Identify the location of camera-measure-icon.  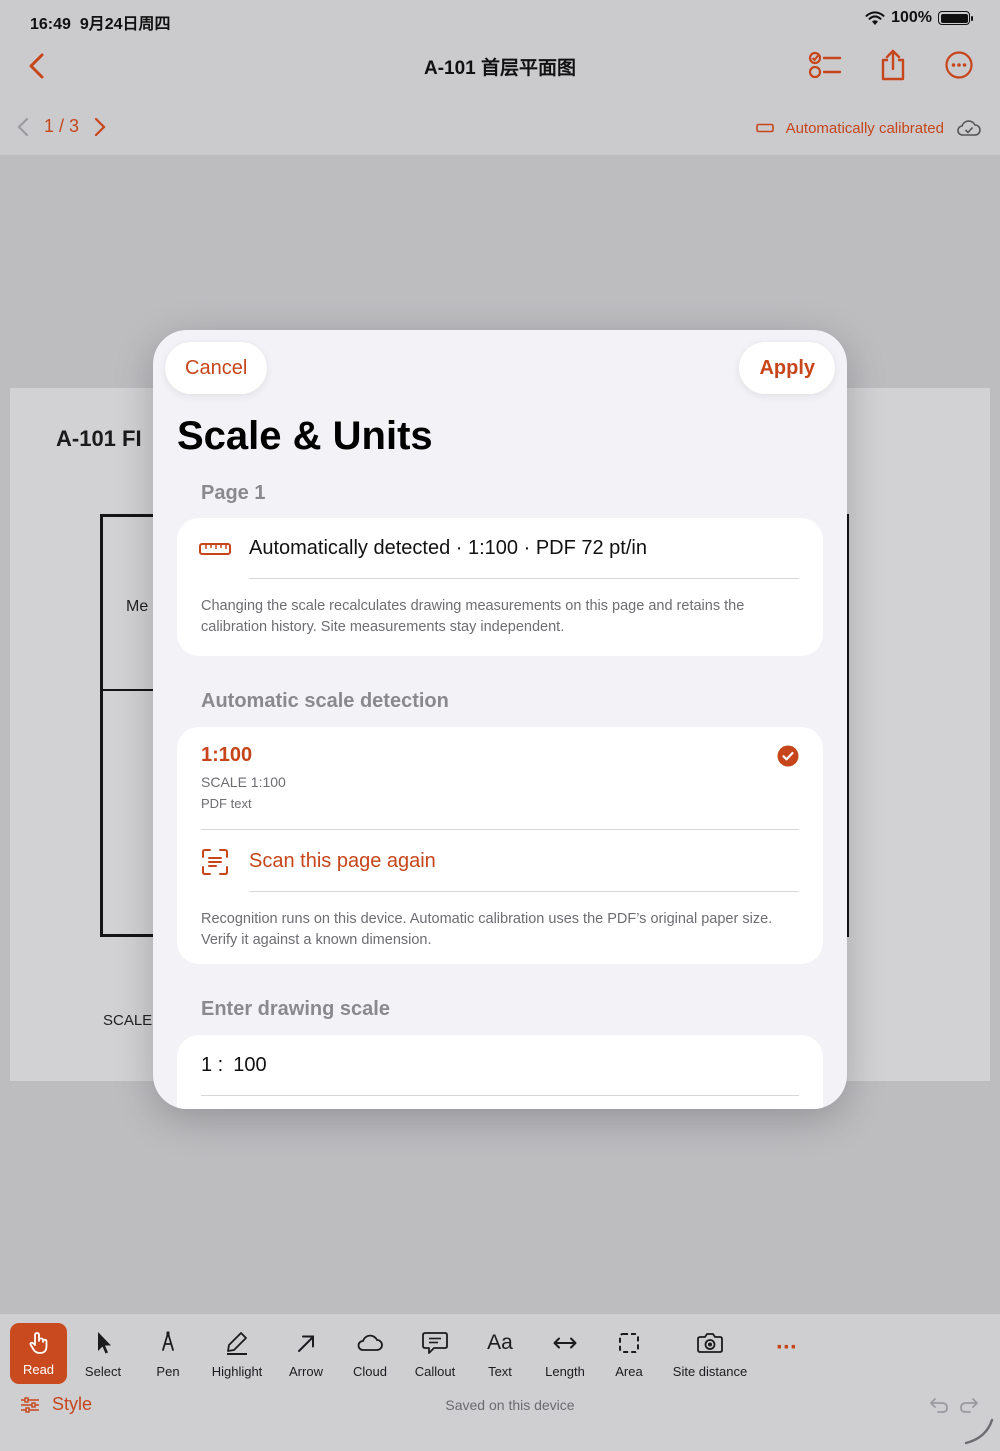
(710, 1343).